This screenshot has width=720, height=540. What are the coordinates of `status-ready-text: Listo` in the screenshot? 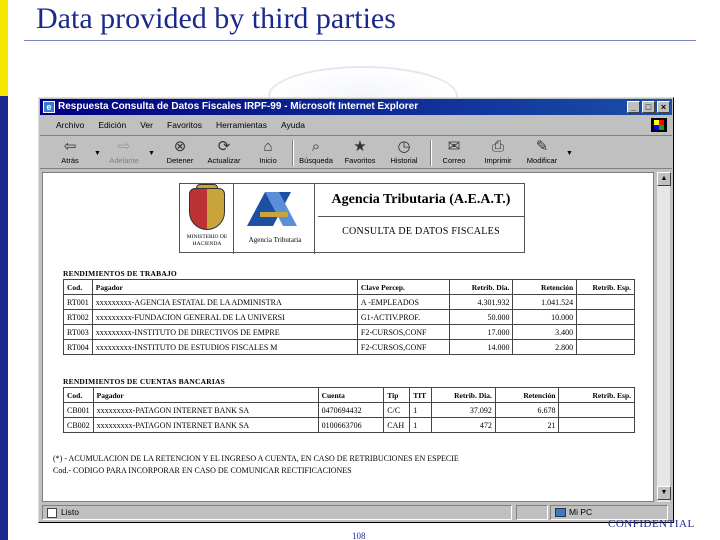 It's located at (70, 512).